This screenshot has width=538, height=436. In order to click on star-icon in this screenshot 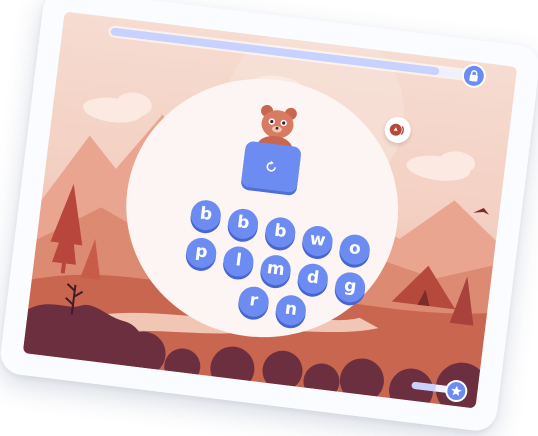, I will do `click(456, 391)`.